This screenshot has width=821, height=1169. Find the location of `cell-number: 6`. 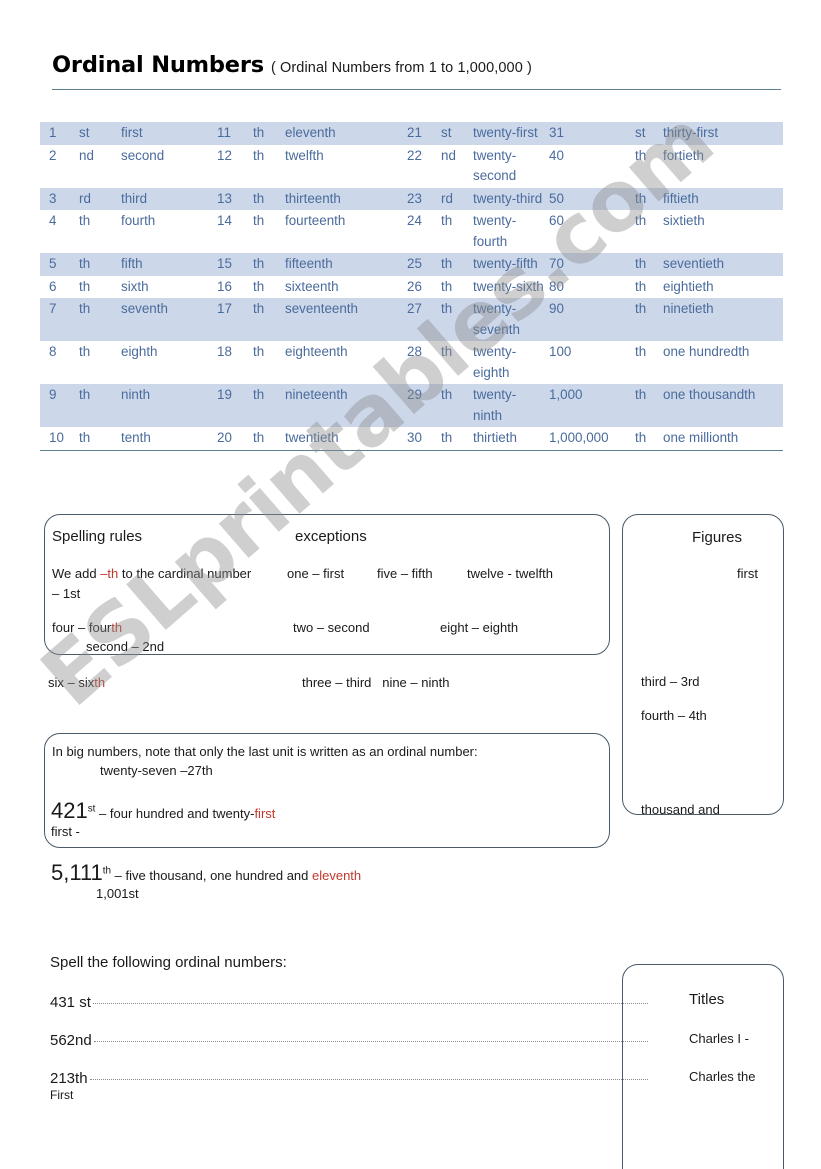

cell-number: 6 is located at coordinates (53, 286).